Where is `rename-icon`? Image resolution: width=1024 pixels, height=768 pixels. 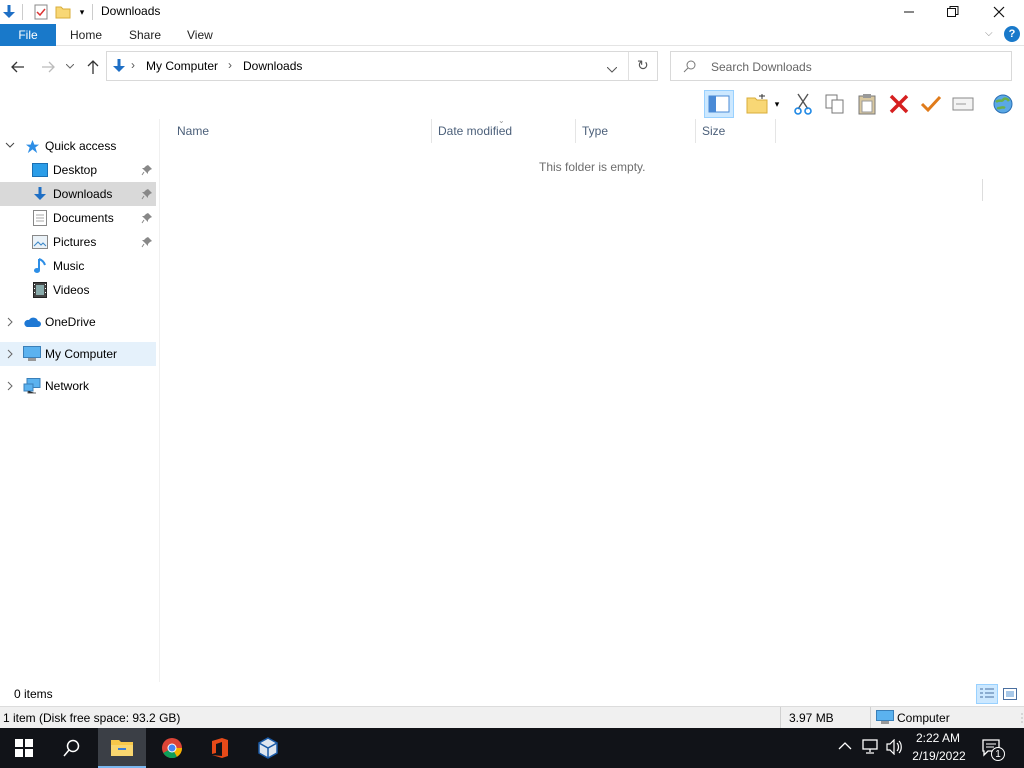
rename-icon is located at coordinates (963, 104).